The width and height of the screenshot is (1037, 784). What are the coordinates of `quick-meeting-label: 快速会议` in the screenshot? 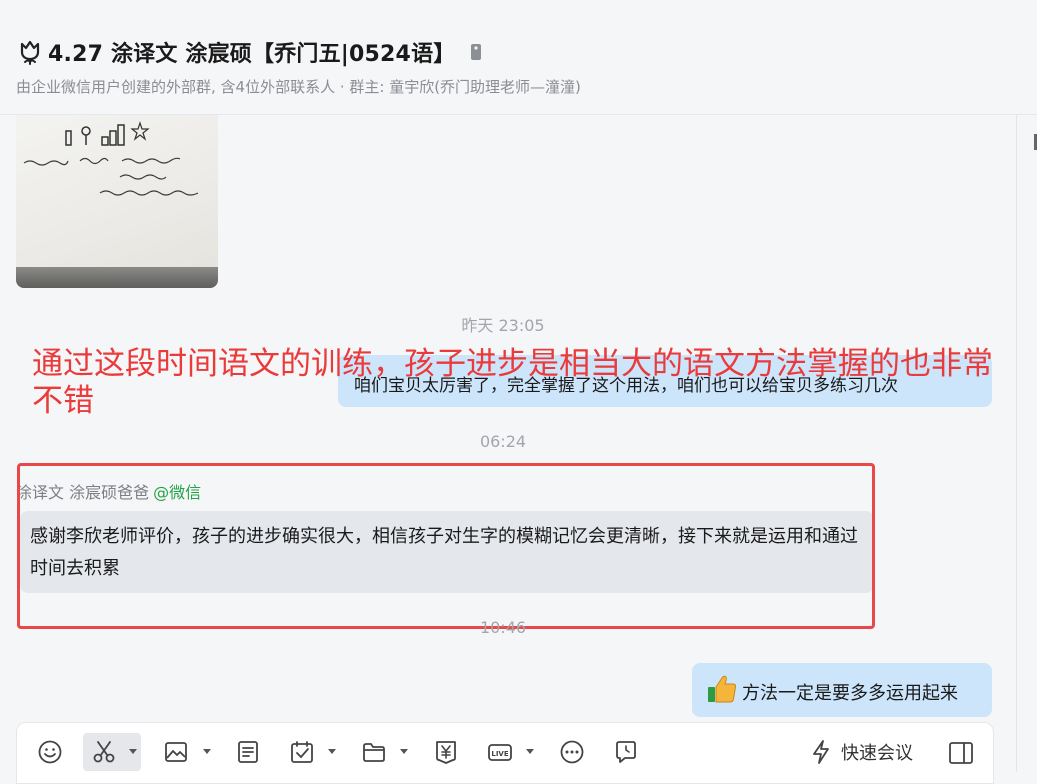 It's located at (877, 753).